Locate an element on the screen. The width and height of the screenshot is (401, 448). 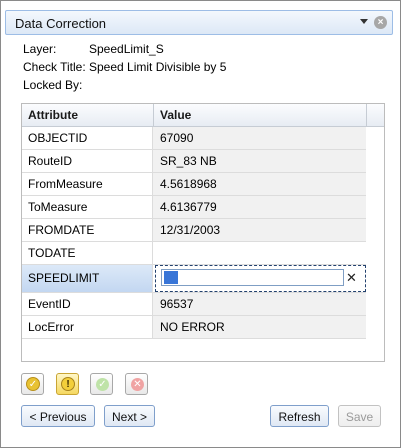
text-selection-highlight is located at coordinates (171, 277).